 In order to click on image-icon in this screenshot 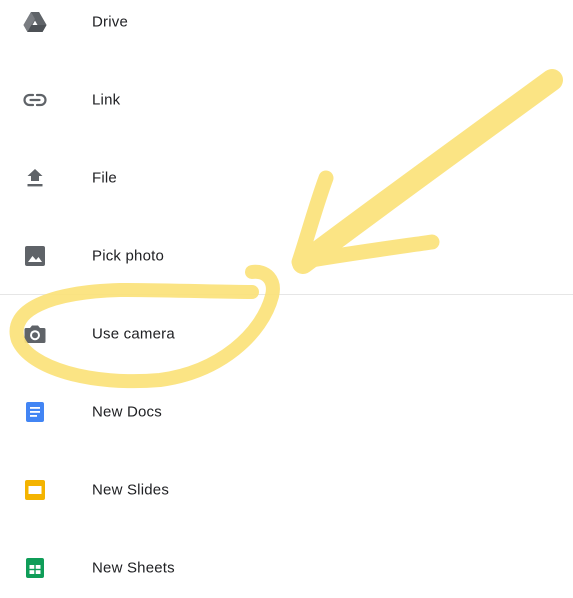, I will do `click(35, 256)`.